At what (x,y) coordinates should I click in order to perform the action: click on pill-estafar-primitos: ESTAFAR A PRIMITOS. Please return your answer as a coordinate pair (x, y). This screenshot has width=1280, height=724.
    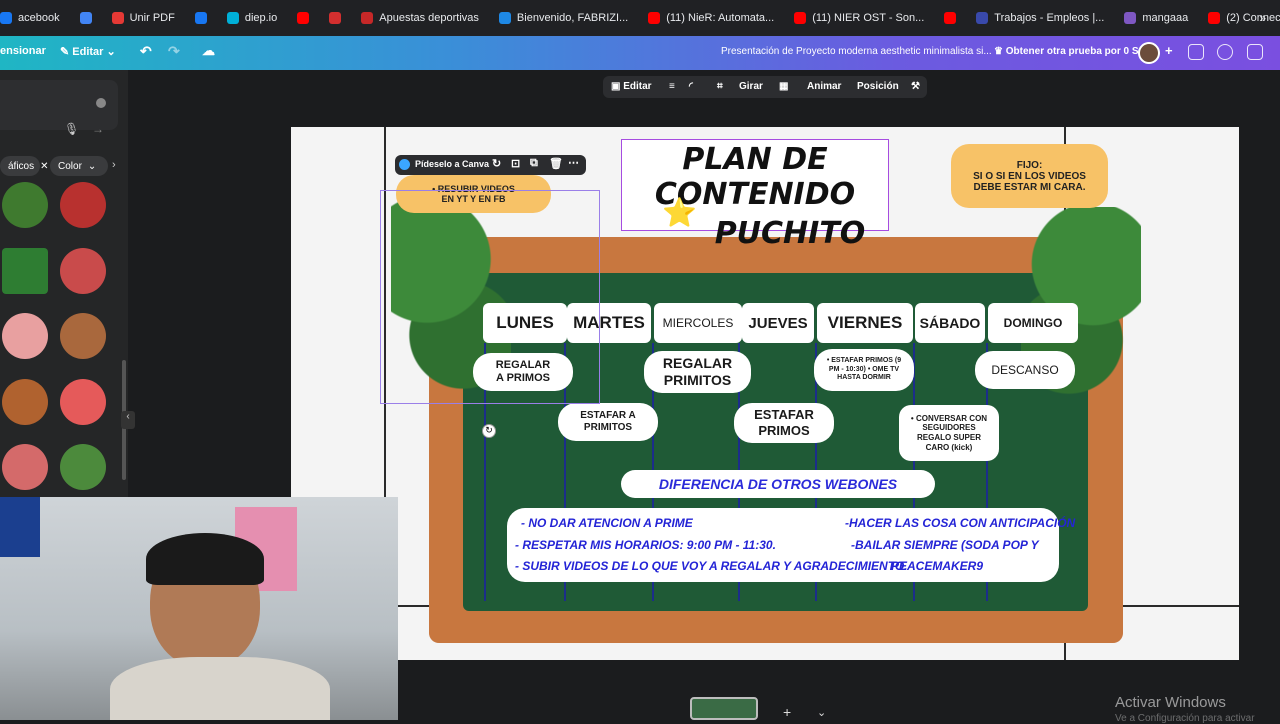
    Looking at the image, I should click on (608, 422).